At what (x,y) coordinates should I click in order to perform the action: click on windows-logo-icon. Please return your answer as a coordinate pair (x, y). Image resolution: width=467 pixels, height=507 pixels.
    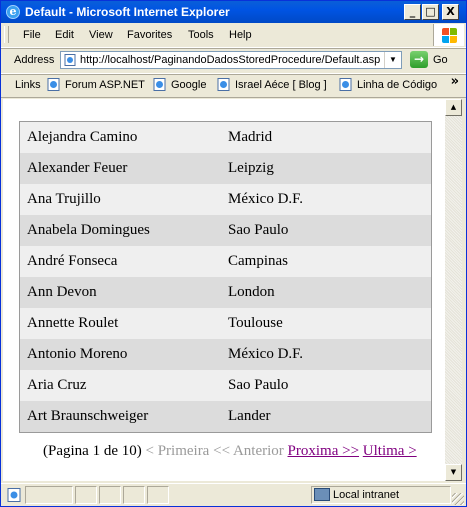
    Looking at the image, I should click on (448, 35).